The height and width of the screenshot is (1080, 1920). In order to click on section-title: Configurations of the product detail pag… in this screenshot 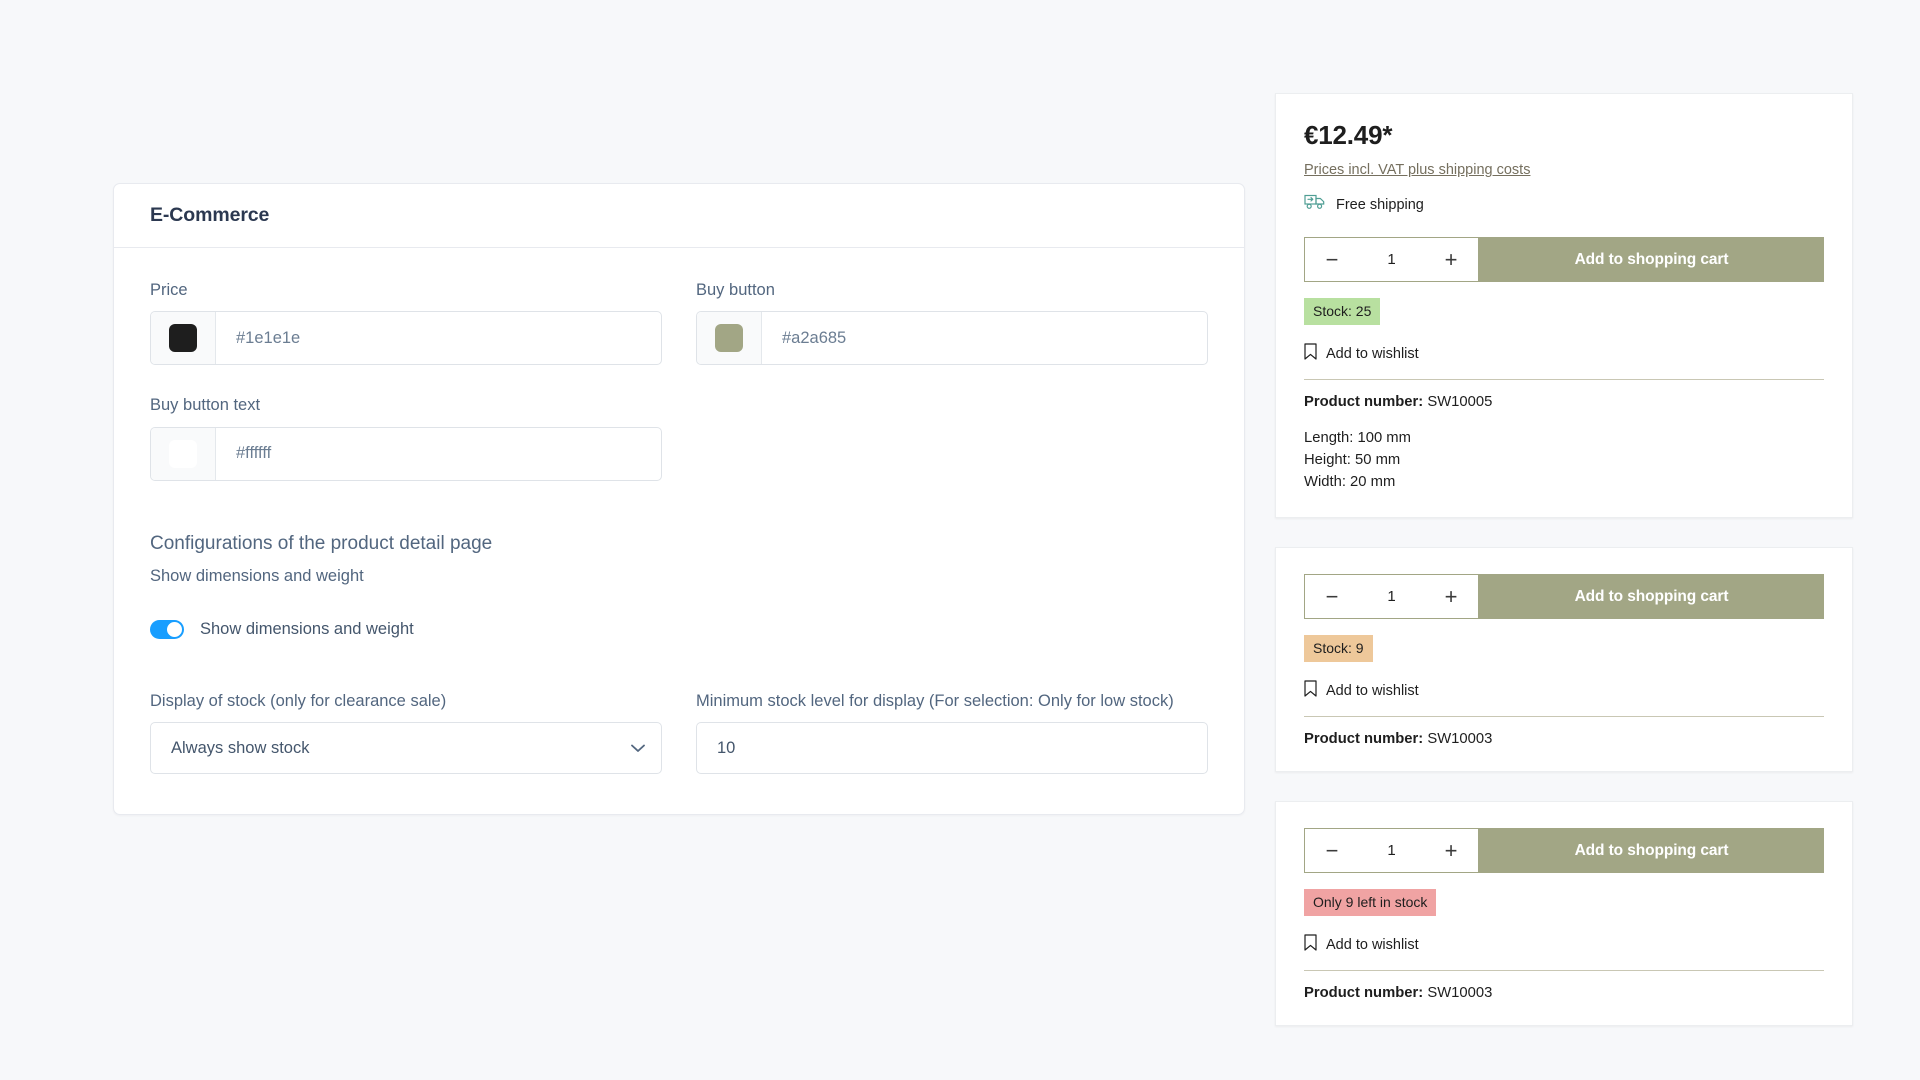, I will do `click(321, 543)`.